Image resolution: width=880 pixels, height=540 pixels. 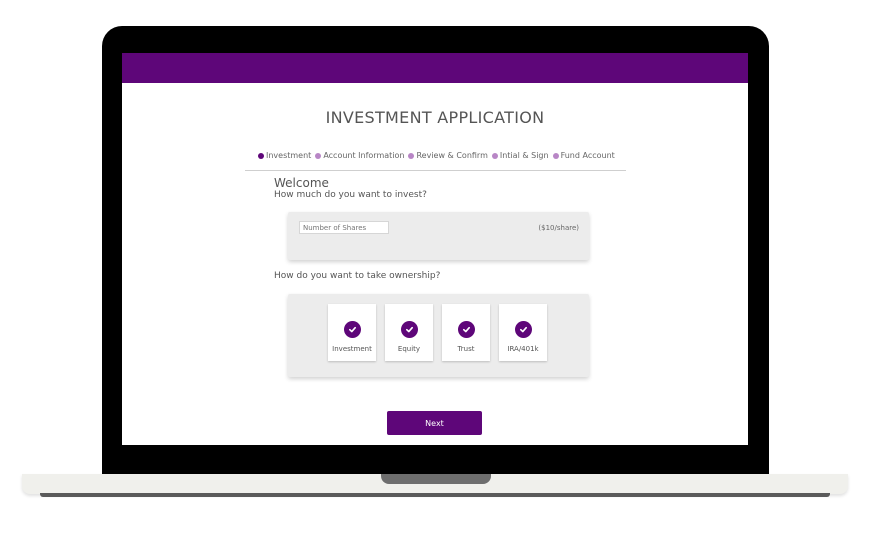 I want to click on step-label: Investment, so click(x=289, y=155).